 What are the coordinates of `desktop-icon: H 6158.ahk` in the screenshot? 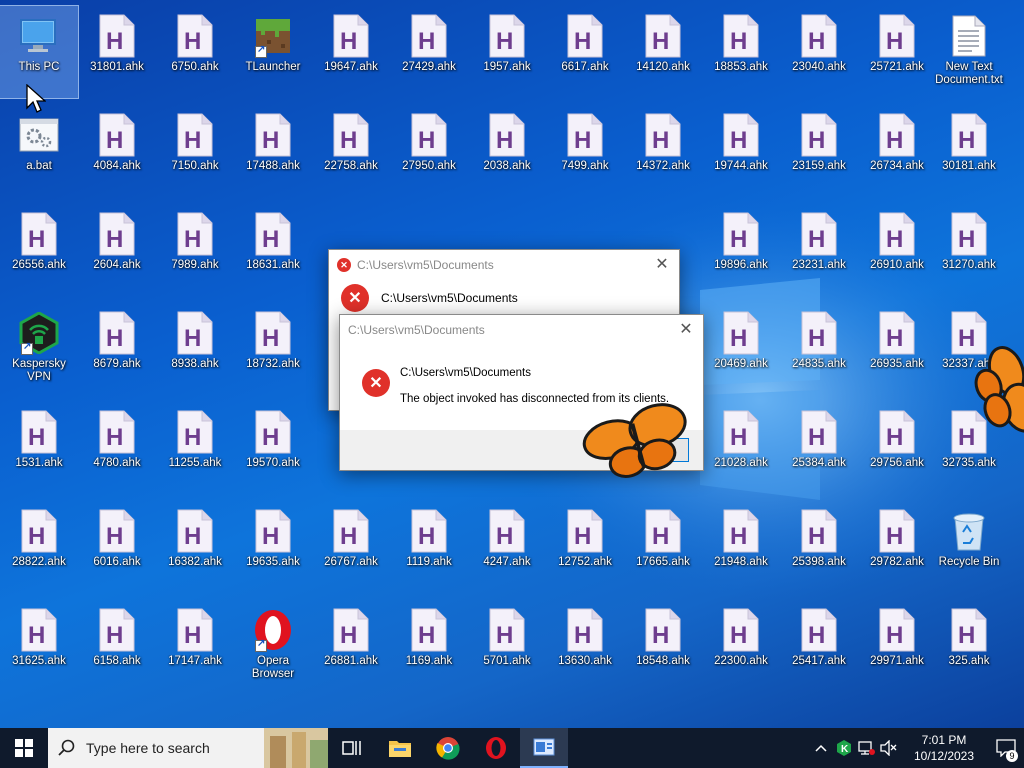 It's located at (117, 646).